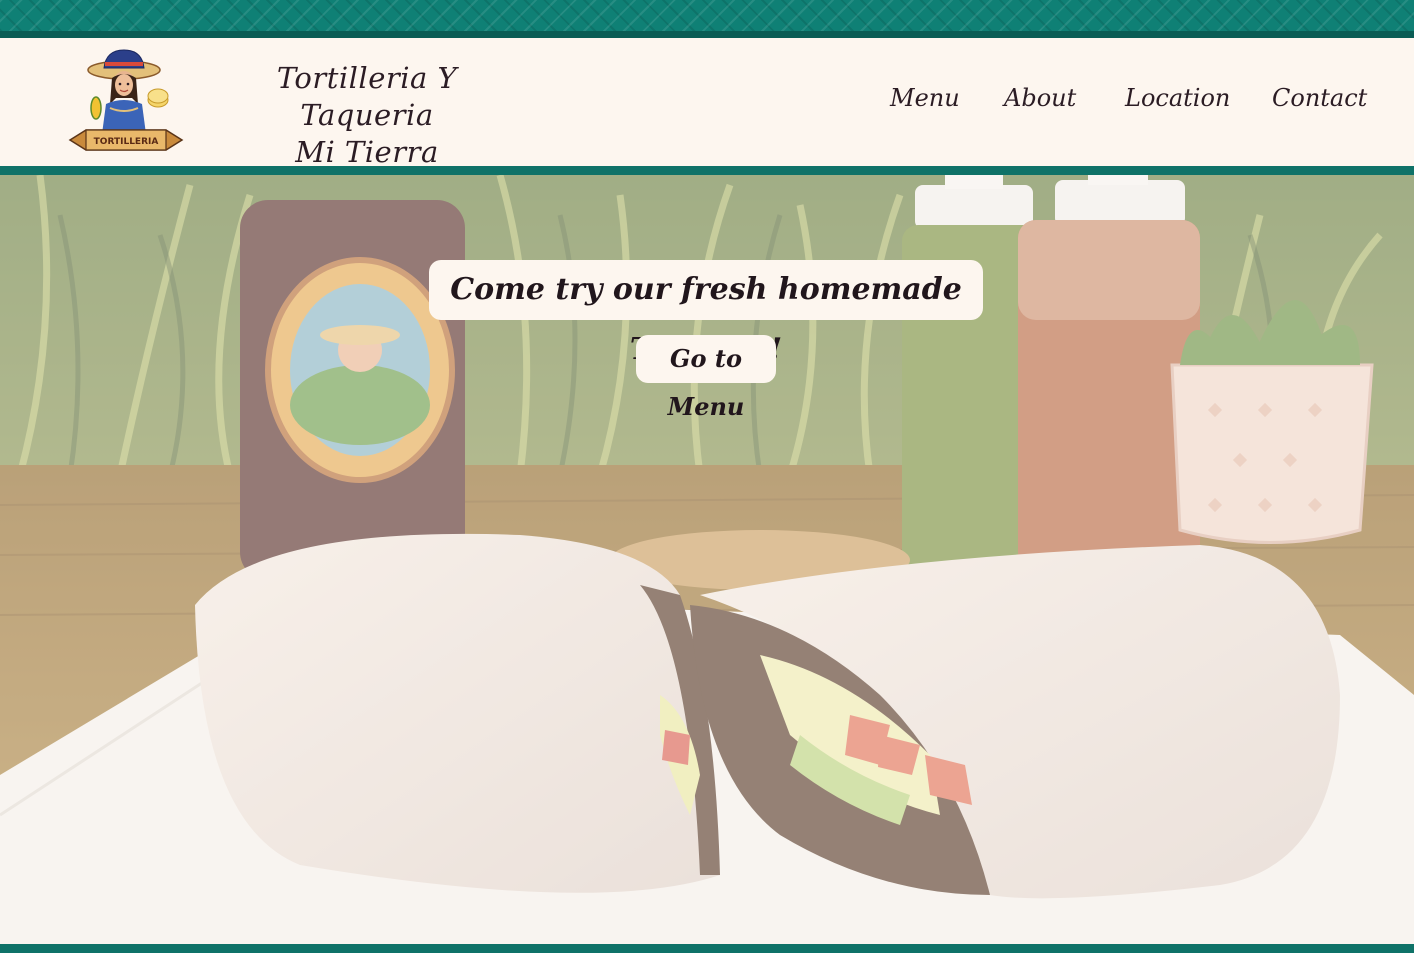 Image resolution: width=1414 pixels, height=953 pixels. I want to click on nav-link-menu: Menu, so click(925, 98).